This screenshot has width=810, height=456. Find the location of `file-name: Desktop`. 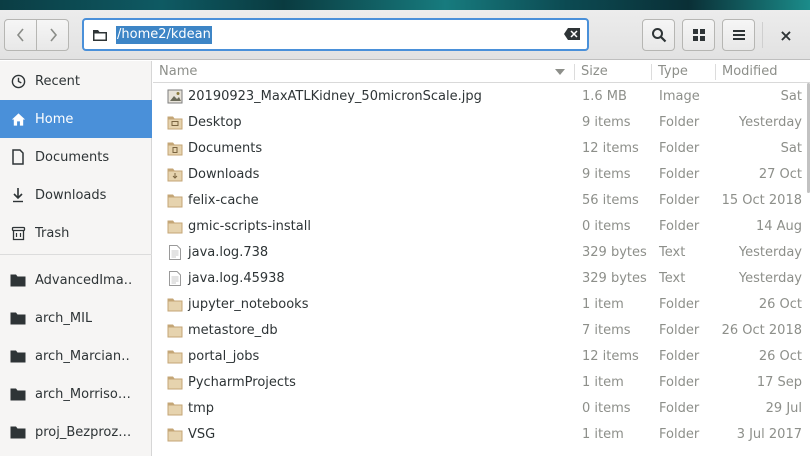

file-name: Desktop is located at coordinates (215, 122).